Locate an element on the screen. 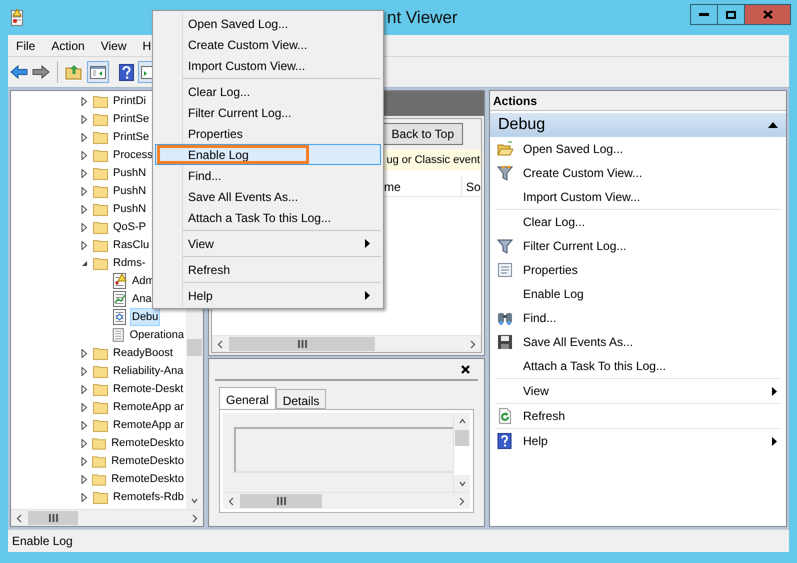 Image resolution: width=797 pixels, height=563 pixels. pane-title: Actions is located at coordinates (638, 101).